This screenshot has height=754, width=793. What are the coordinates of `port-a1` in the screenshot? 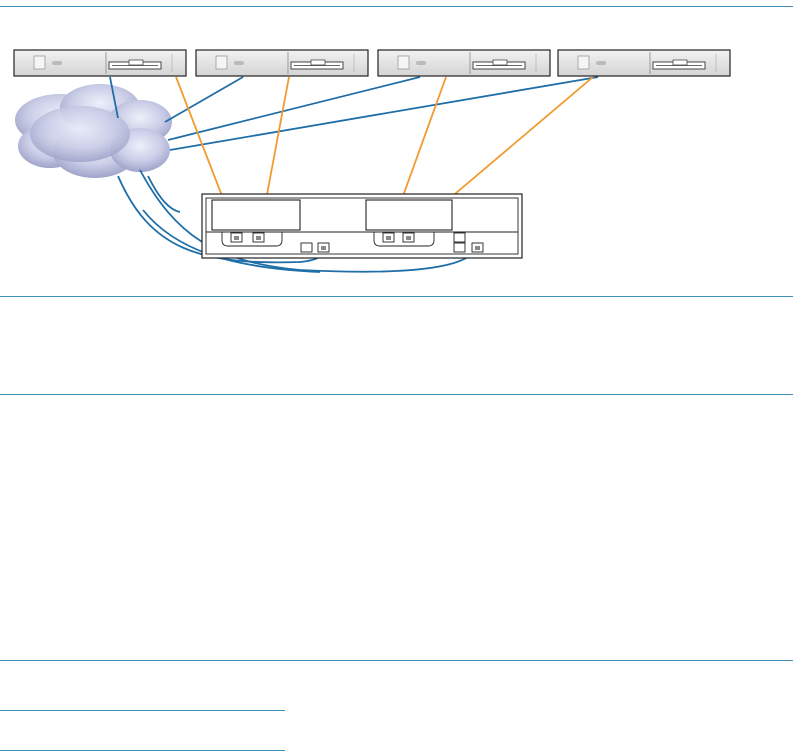 It's located at (236, 237).